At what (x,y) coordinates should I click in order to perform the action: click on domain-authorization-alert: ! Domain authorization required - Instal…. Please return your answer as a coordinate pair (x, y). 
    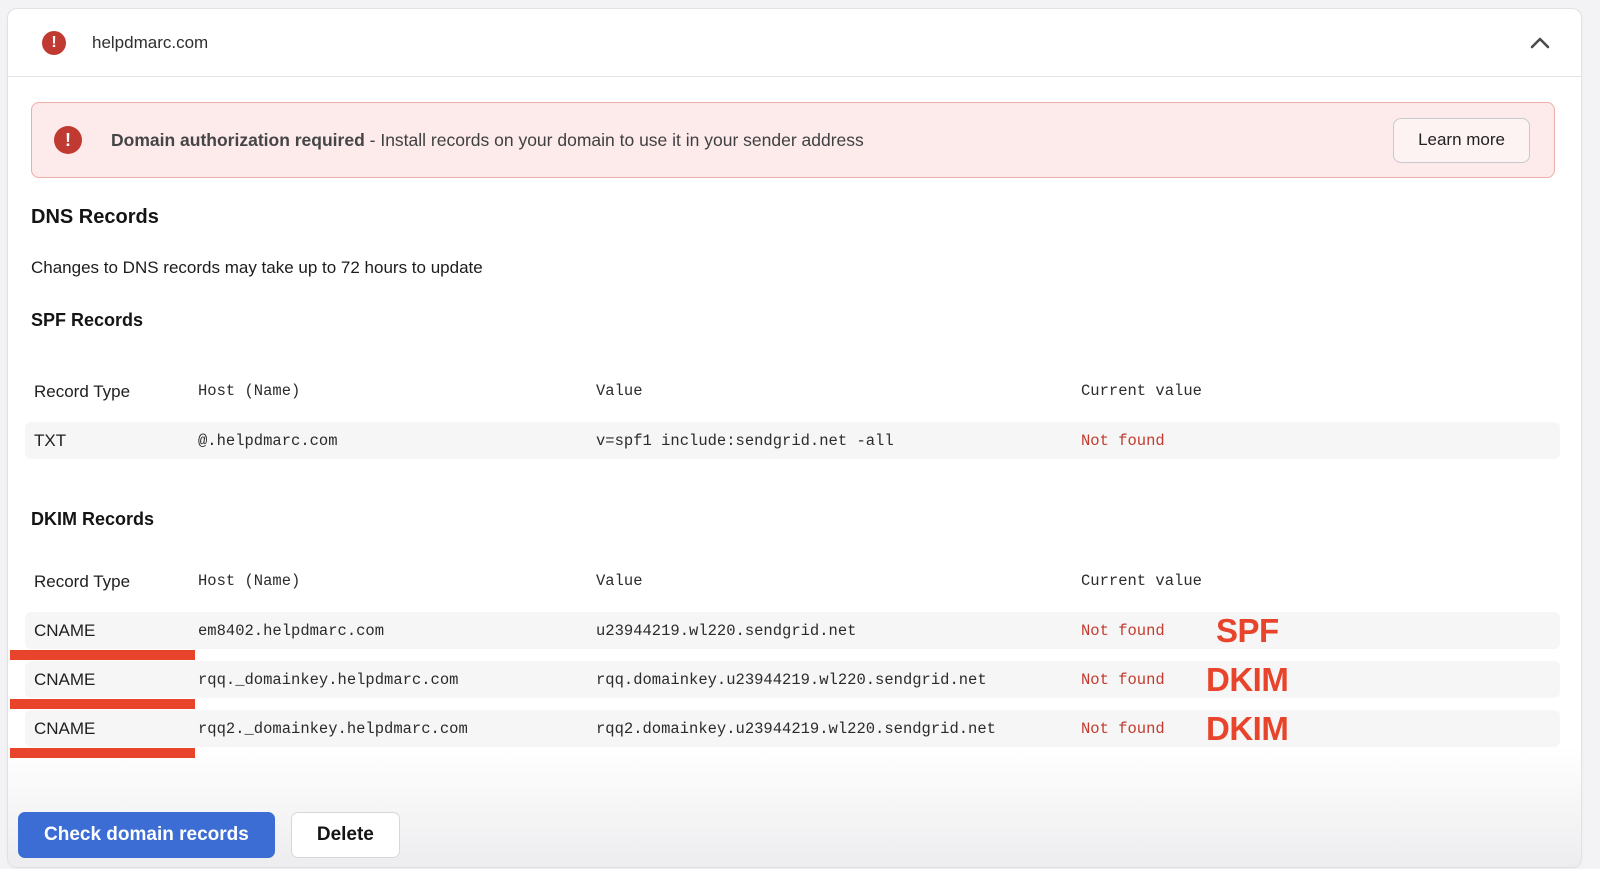
    Looking at the image, I should click on (793, 140).